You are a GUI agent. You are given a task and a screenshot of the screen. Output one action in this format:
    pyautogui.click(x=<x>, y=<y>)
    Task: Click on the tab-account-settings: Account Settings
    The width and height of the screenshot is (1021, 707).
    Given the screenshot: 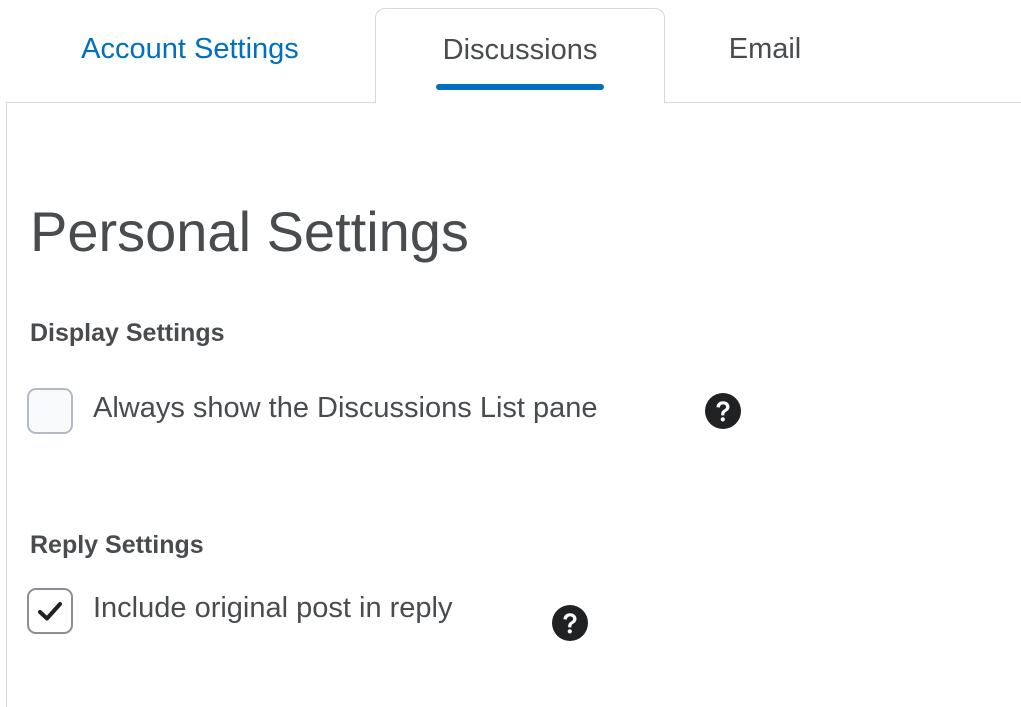 What is the action you would take?
    pyautogui.click(x=190, y=55)
    